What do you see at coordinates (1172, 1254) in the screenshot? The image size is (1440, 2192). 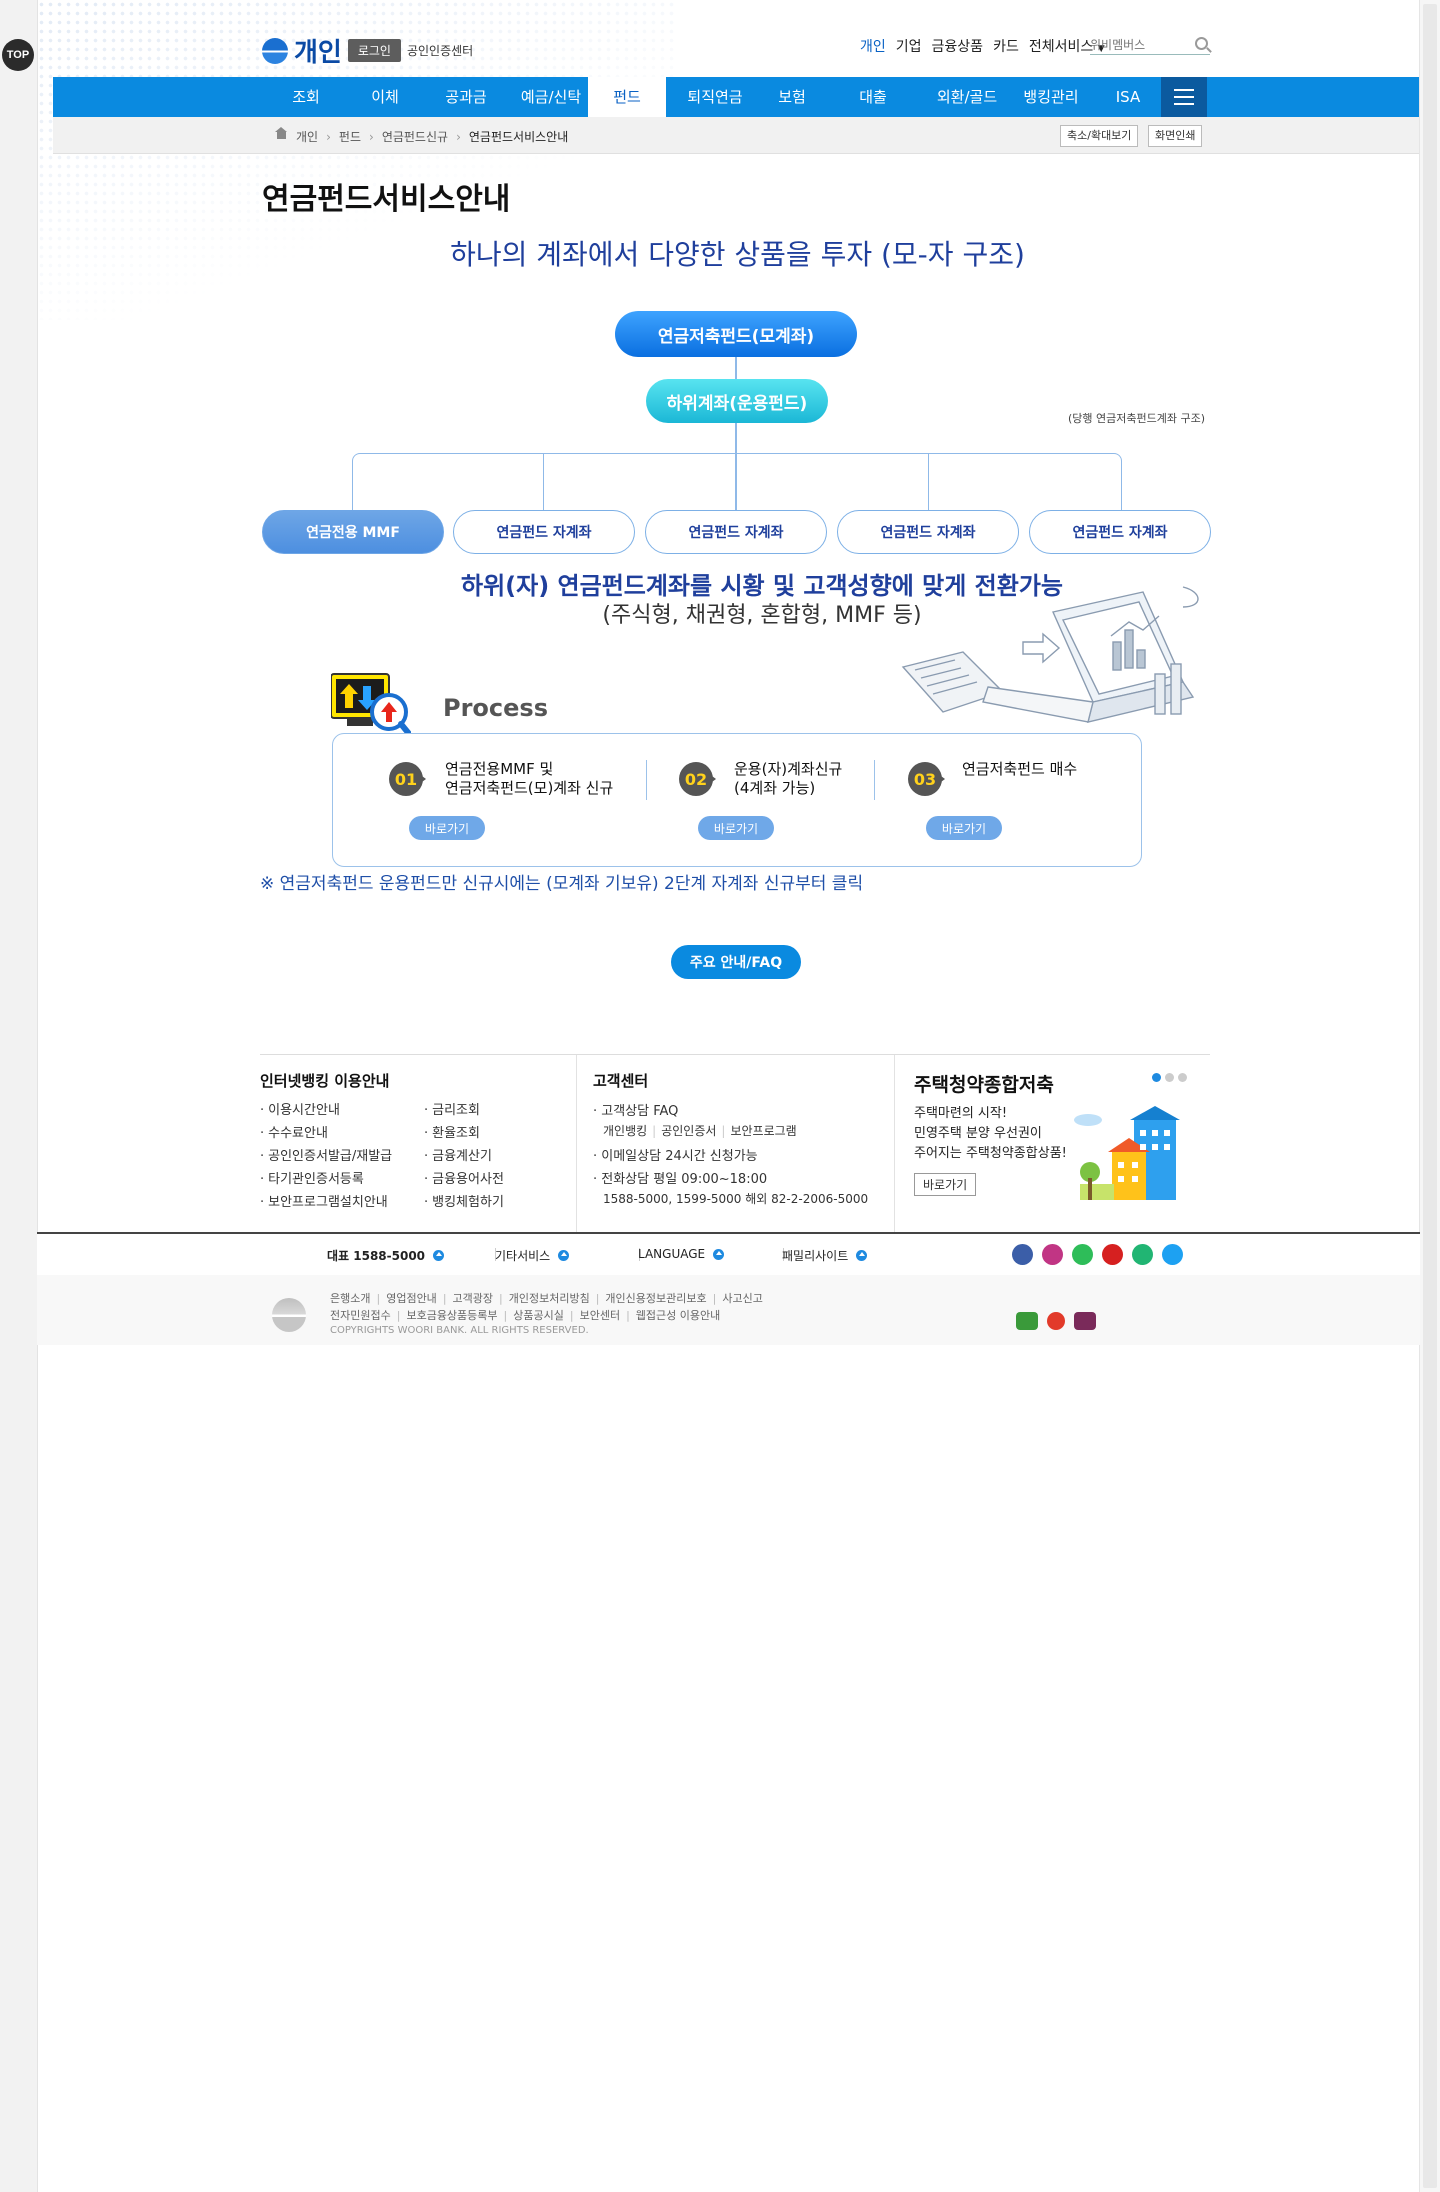 I see `twitter-icon` at bounding box center [1172, 1254].